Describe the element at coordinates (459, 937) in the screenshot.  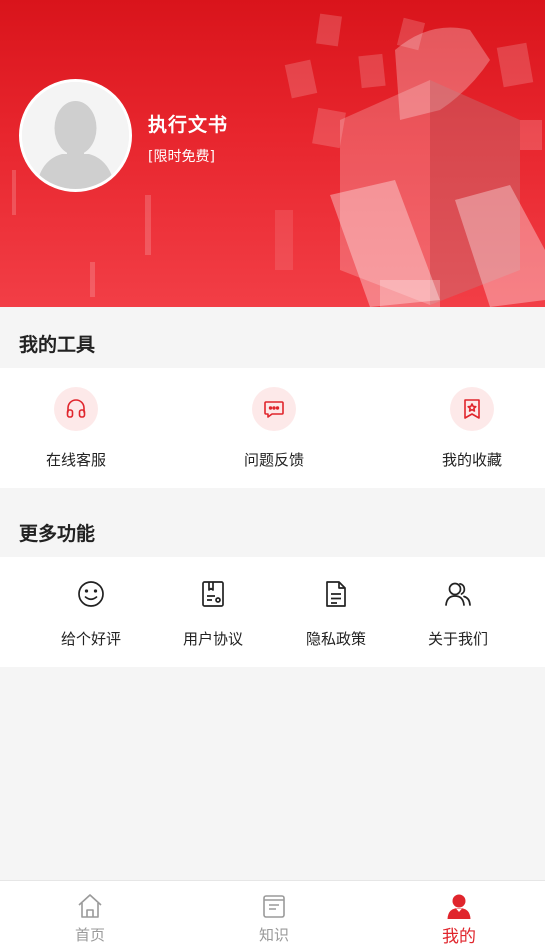
I see `tab-label: 我的` at that location.